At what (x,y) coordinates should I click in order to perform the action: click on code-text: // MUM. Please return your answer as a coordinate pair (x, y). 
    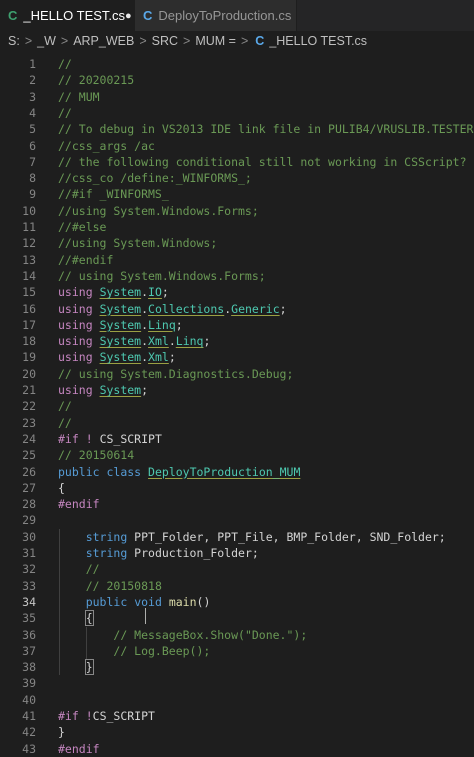
    Looking at the image, I should click on (79, 97).